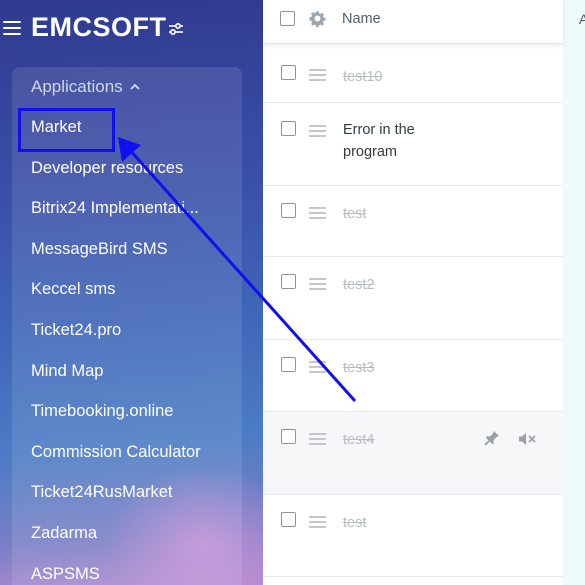  What do you see at coordinates (131, 127) in the screenshot?
I see `menu-item-market: Market` at bounding box center [131, 127].